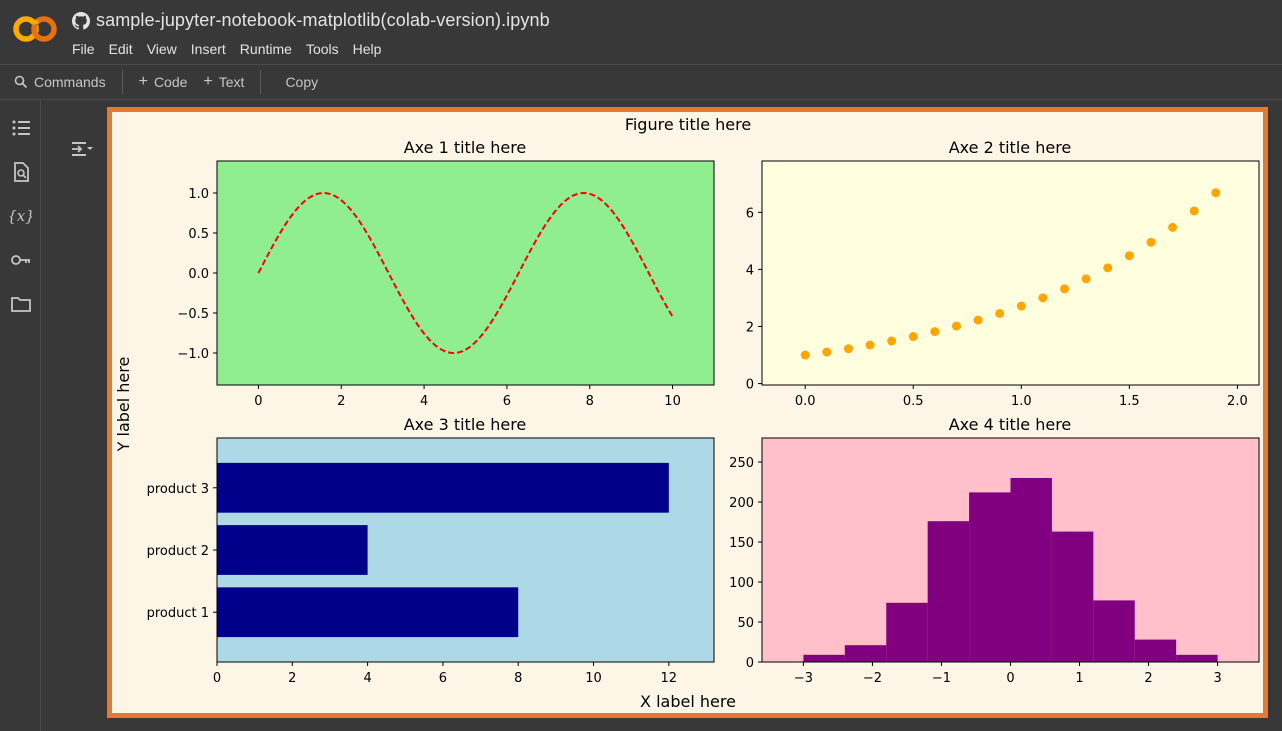 The width and height of the screenshot is (1282, 731). Describe the element at coordinates (198, 234) in the screenshot. I see `axes-1-ytick-label: 0.5` at that location.